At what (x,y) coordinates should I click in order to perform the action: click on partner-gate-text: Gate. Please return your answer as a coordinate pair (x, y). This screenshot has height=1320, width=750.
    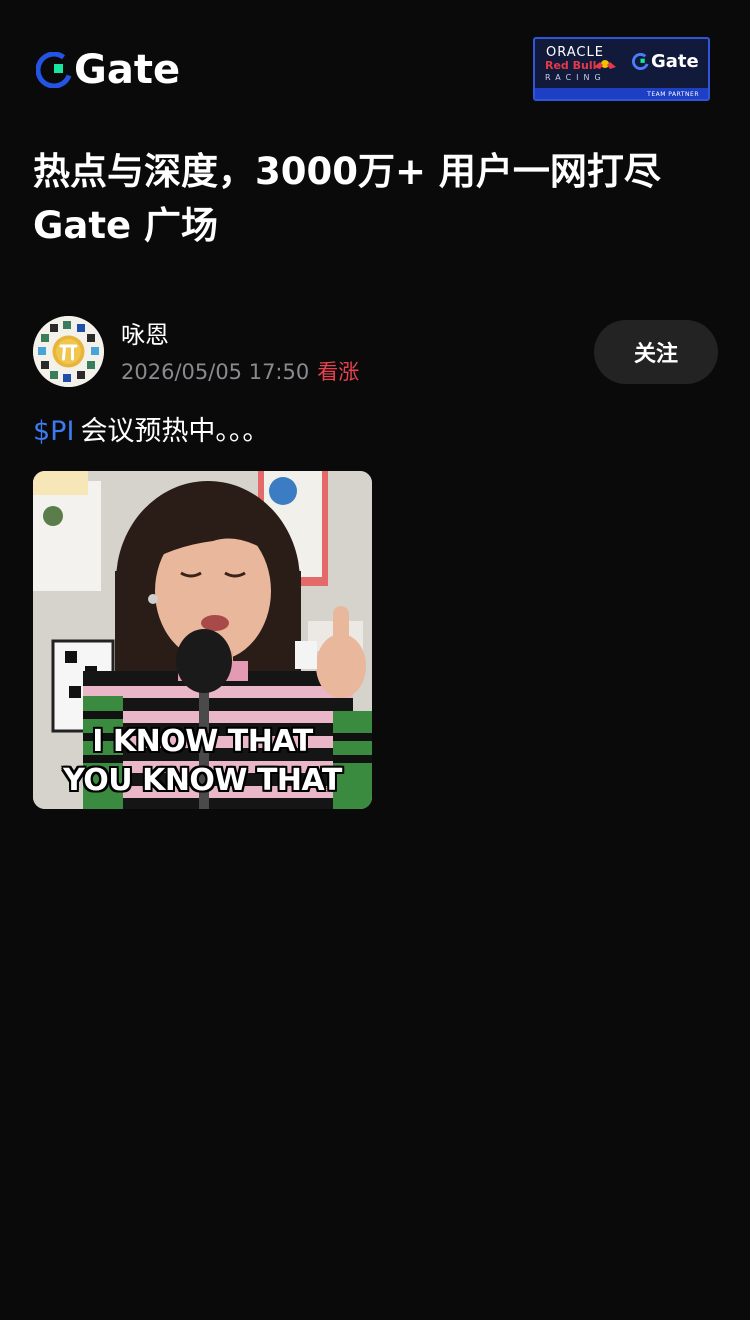
    Looking at the image, I should click on (675, 61).